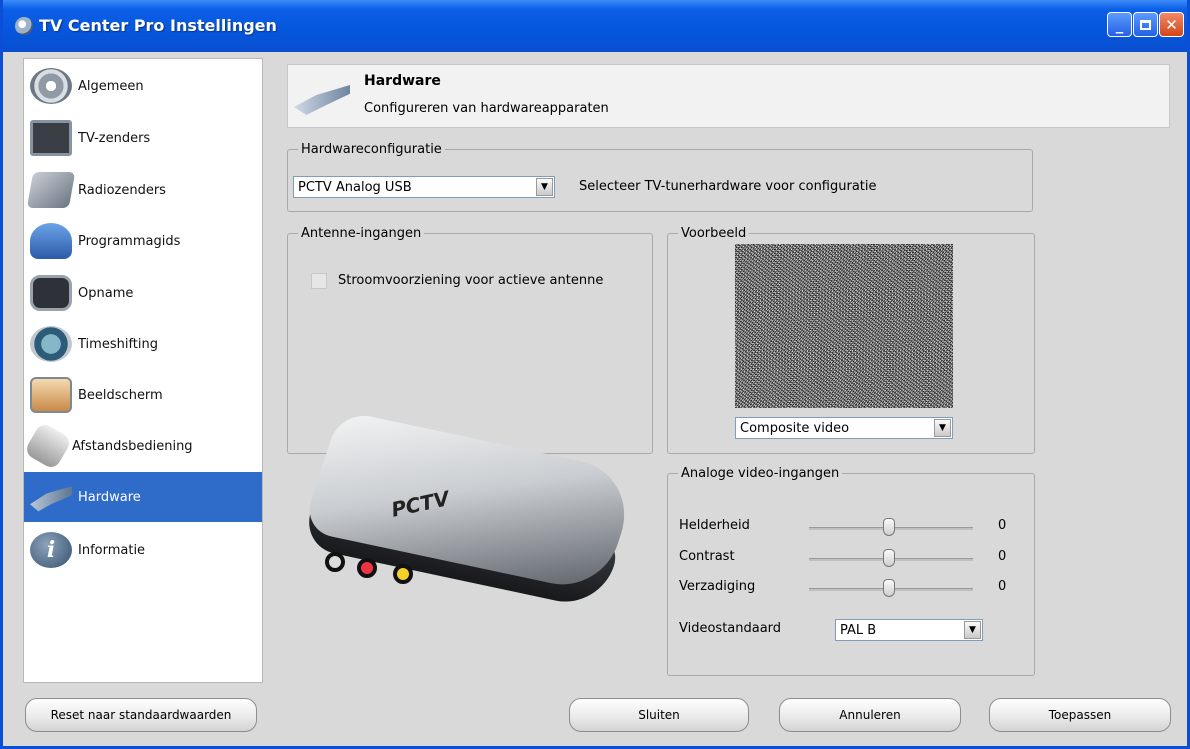 The width and height of the screenshot is (1190, 749). Describe the element at coordinates (760, 473) in the screenshot. I see `analog-video-legend: Analoge video-ingangen` at that location.